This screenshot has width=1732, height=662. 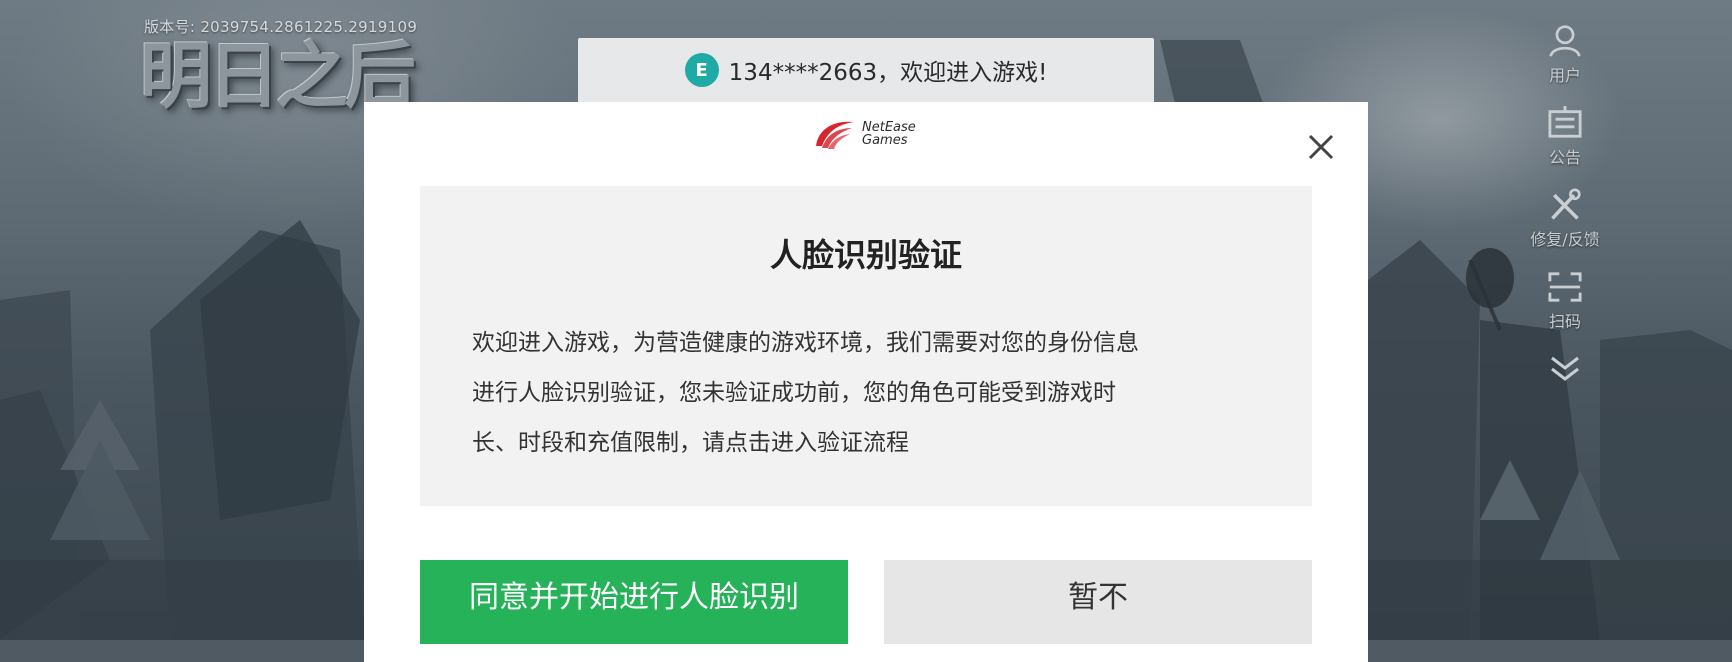 What do you see at coordinates (885, 140) in the screenshot?
I see `brand-line-2: Games` at bounding box center [885, 140].